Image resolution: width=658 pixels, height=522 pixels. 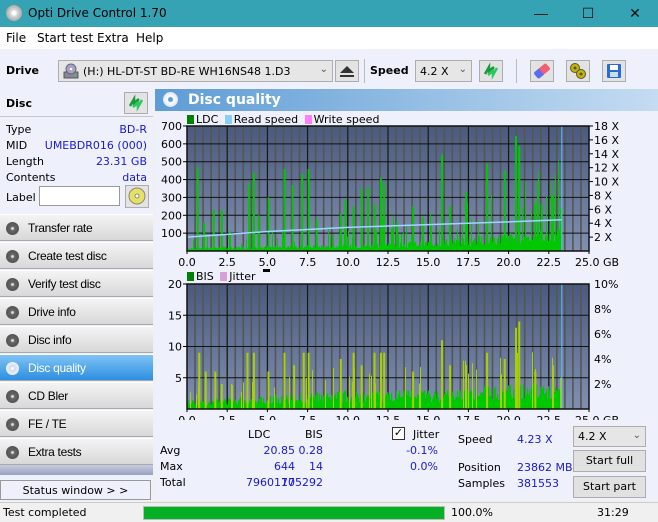 I want to click on stats-bis-value: 105292, so click(x=302, y=482).